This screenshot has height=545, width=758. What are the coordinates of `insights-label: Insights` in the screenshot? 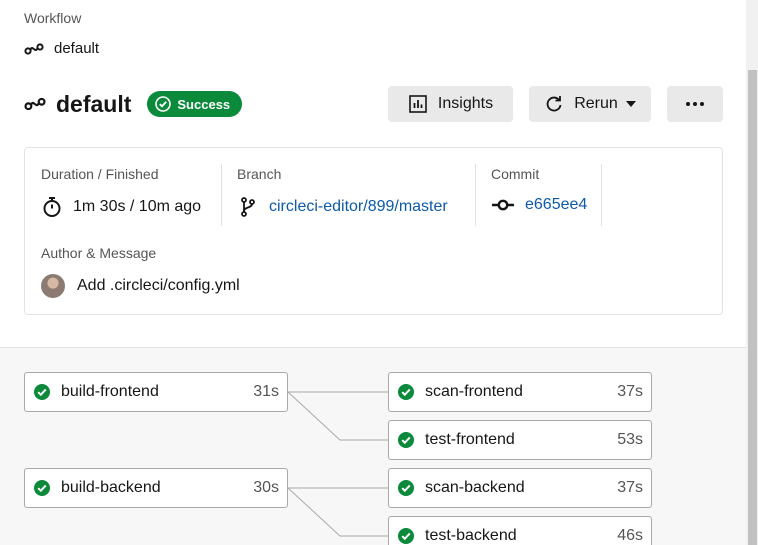 It's located at (465, 103).